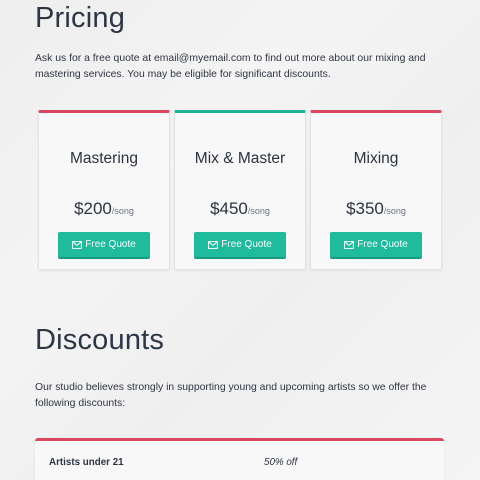 This screenshot has height=480, width=480. Describe the element at coordinates (239, 465) in the screenshot. I see `table-row: Artists under 21 50% off` at that location.